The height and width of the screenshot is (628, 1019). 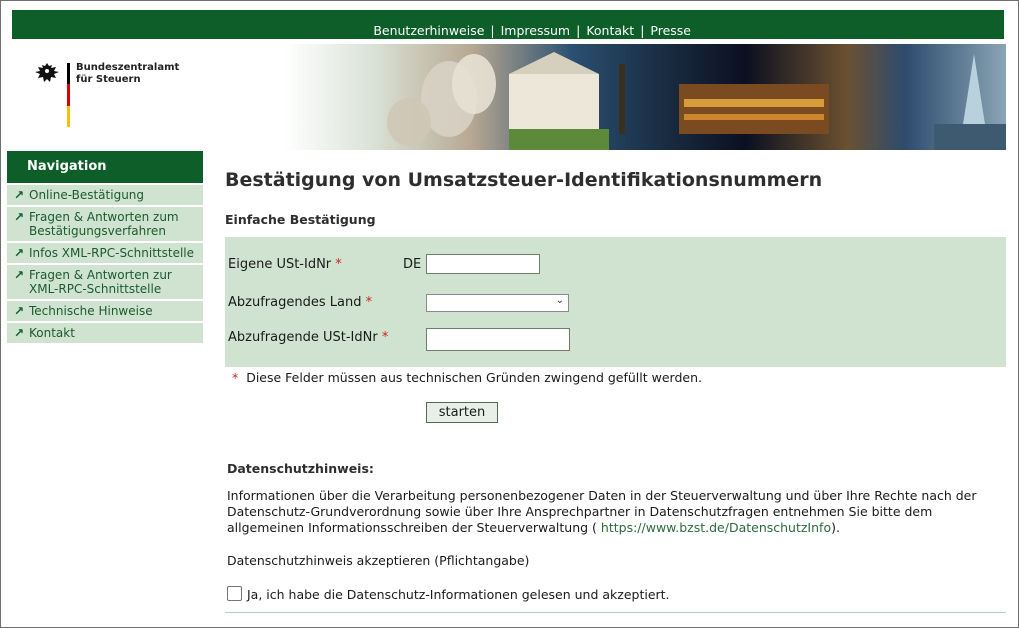 What do you see at coordinates (91, 311) in the screenshot?
I see `nav-item-label: Technische Hinweise` at bounding box center [91, 311].